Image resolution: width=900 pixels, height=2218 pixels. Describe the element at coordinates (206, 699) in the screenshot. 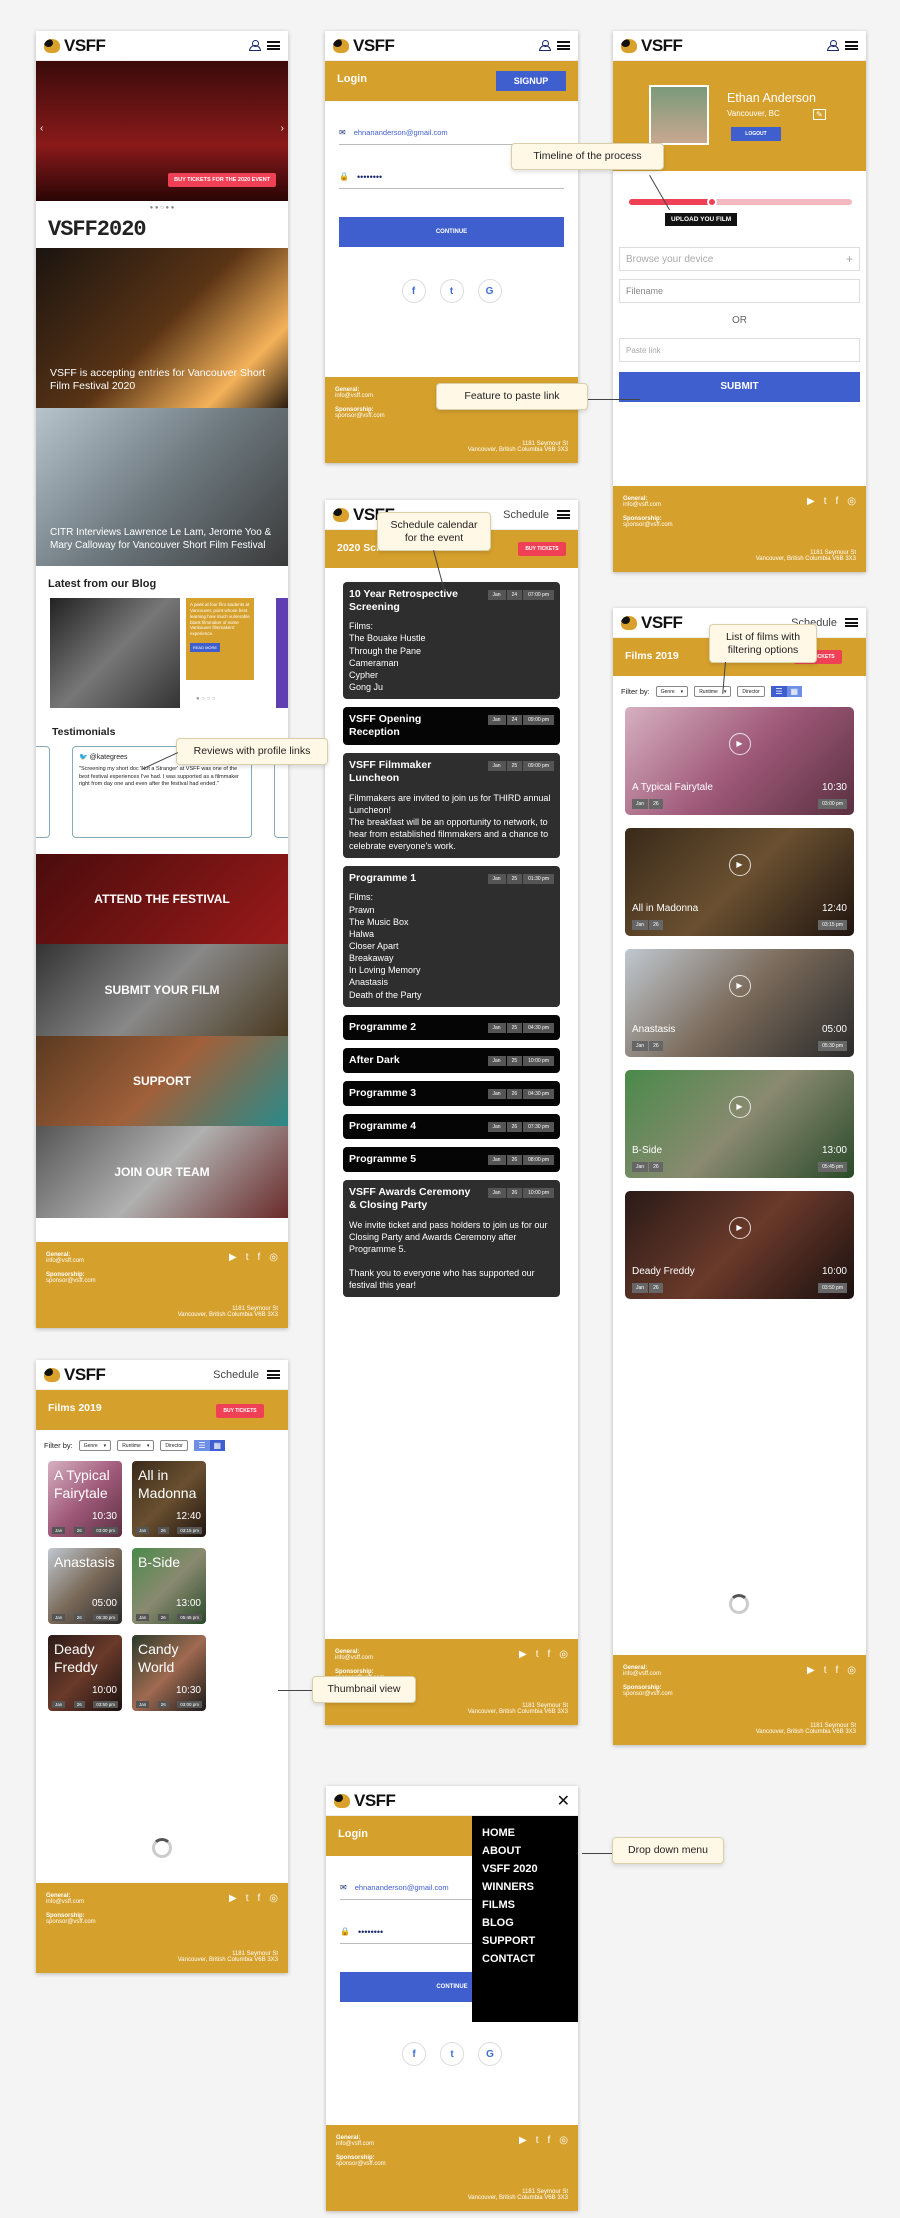

I see `blog-dots: ● ○ ○ ○` at that location.